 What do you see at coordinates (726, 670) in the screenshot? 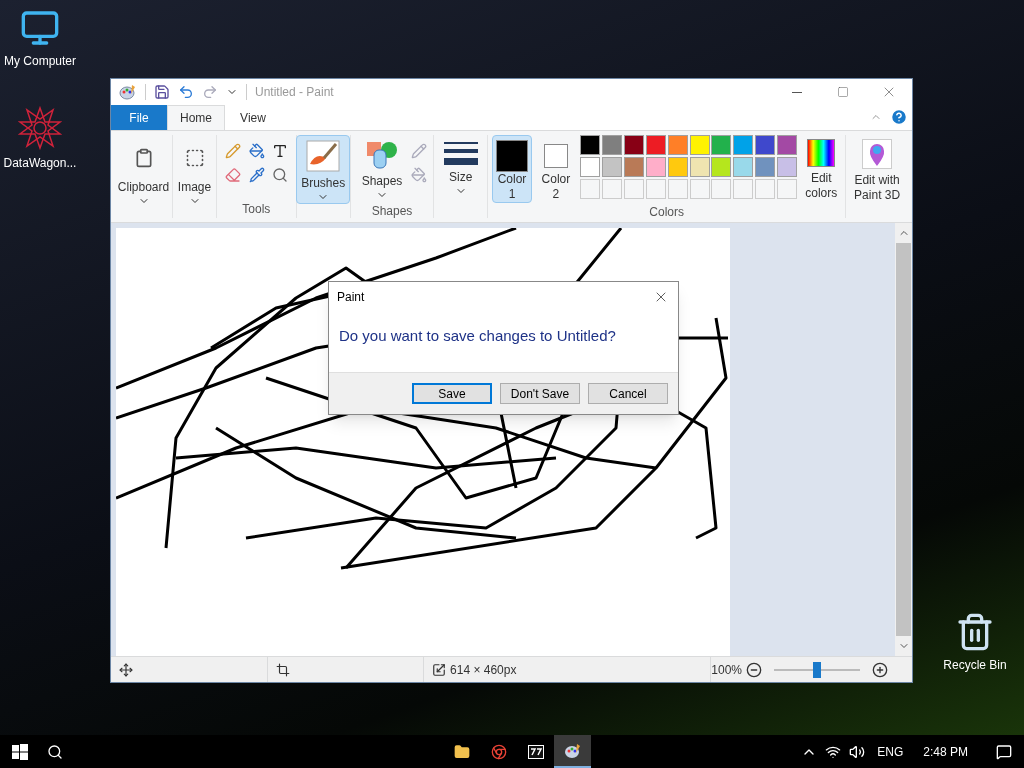
I see `zoom-level: 100%` at bounding box center [726, 670].